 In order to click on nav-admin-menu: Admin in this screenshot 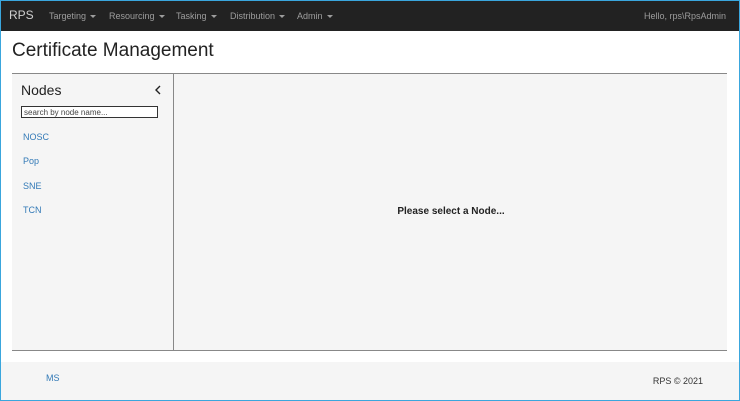, I will do `click(315, 16)`.